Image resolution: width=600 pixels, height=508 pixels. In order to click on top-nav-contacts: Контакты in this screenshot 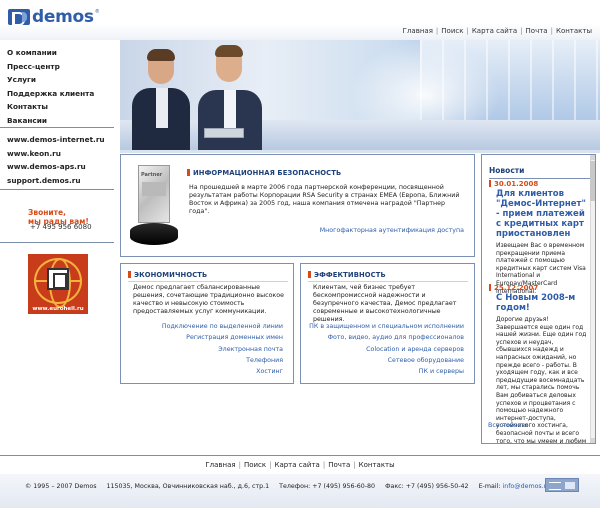, I will do `click(574, 31)`.